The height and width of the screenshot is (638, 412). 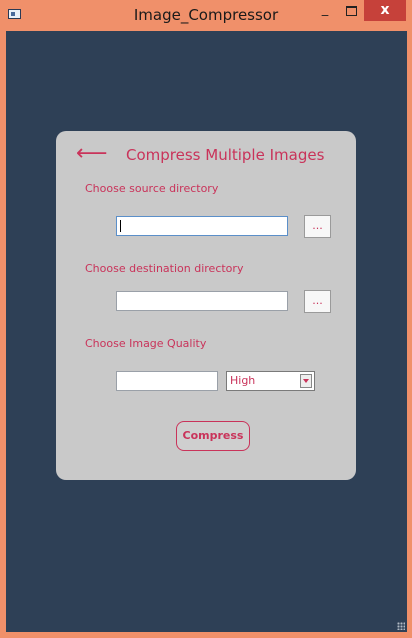 I want to click on text-caret, so click(x=120, y=226).